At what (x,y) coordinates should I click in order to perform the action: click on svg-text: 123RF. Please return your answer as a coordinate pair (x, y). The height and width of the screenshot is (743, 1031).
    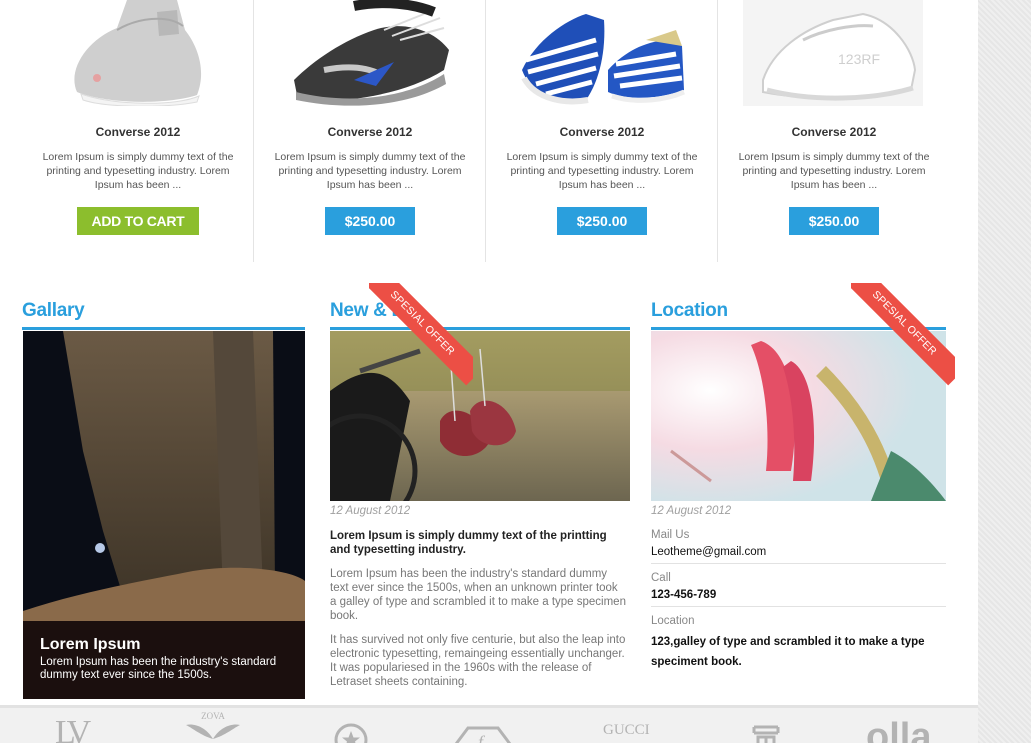
    Looking at the image, I should click on (859, 59).